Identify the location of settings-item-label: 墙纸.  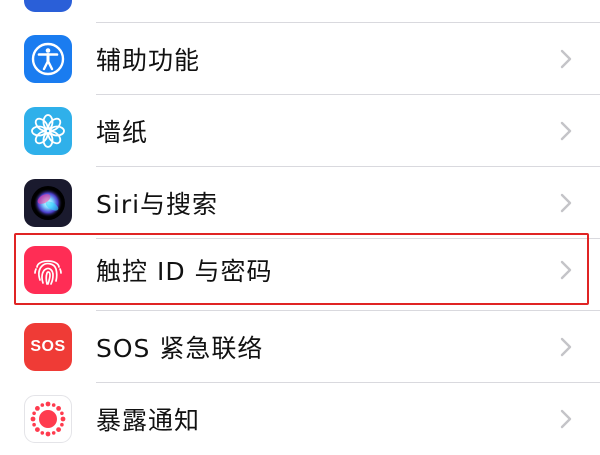
(122, 132).